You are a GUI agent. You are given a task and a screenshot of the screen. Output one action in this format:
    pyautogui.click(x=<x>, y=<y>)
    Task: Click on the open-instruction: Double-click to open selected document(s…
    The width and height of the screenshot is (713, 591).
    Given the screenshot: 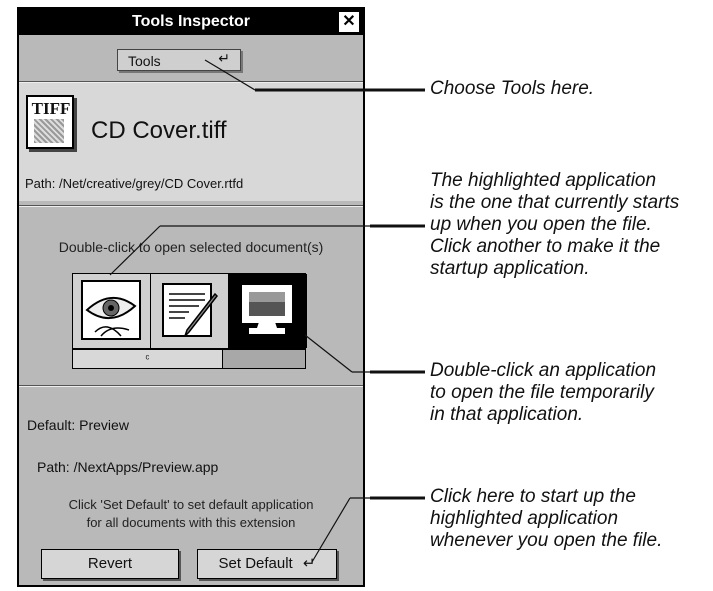 What is the action you would take?
    pyautogui.click(x=191, y=247)
    